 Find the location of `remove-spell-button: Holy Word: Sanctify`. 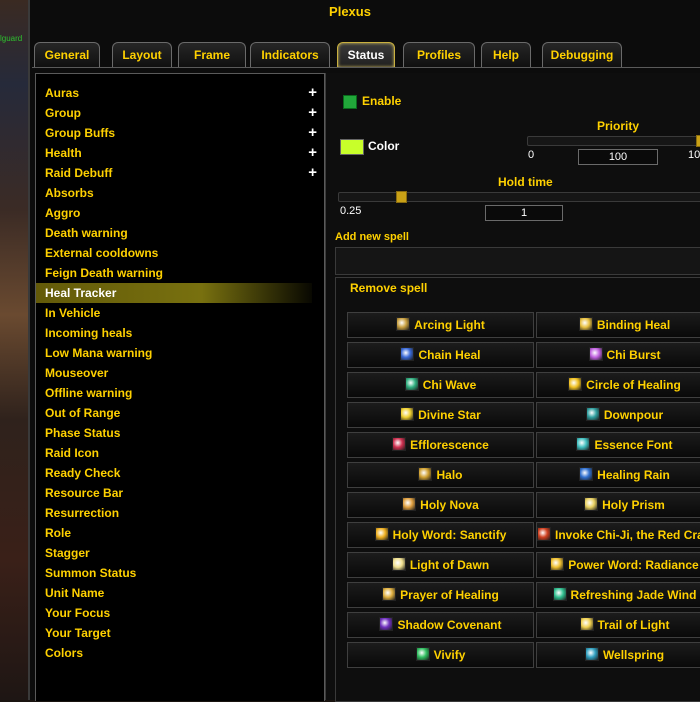

remove-spell-button: Holy Word: Sanctify is located at coordinates (440, 535).